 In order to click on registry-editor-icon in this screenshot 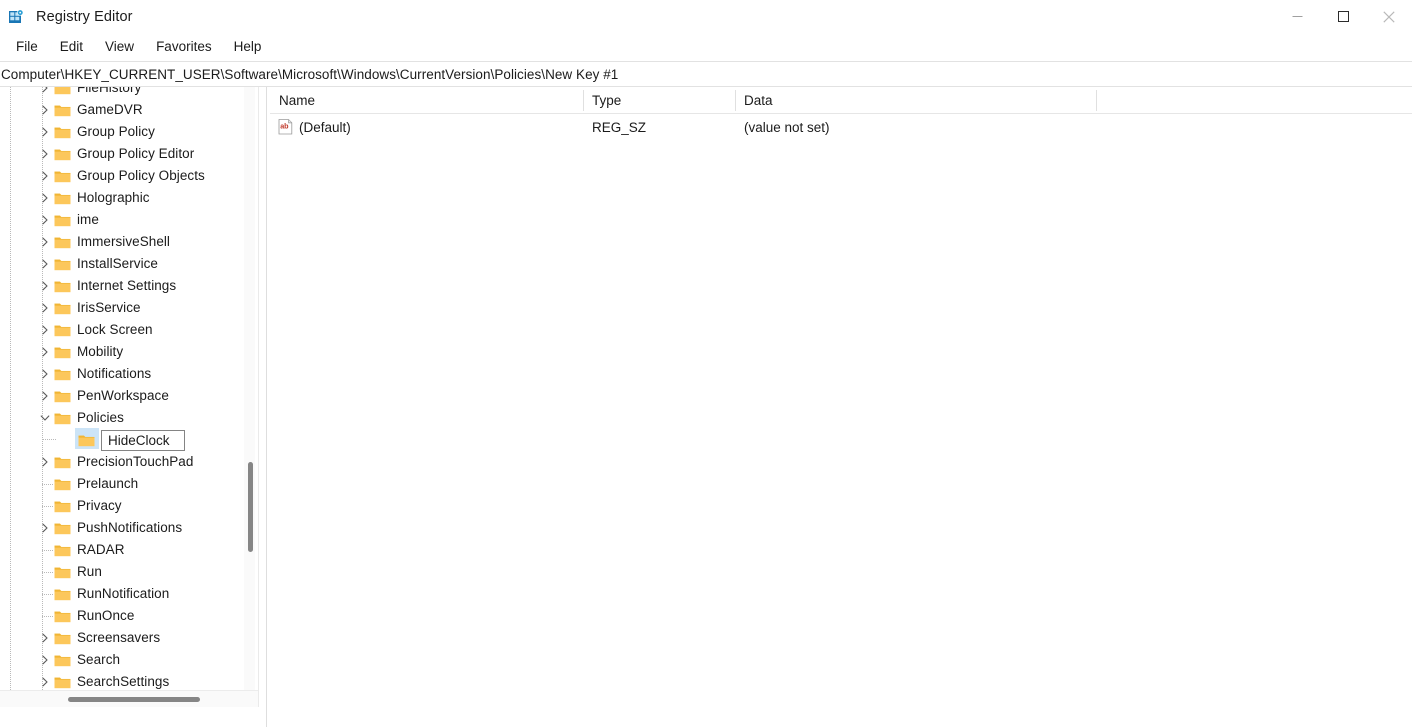, I will do `click(16, 17)`.